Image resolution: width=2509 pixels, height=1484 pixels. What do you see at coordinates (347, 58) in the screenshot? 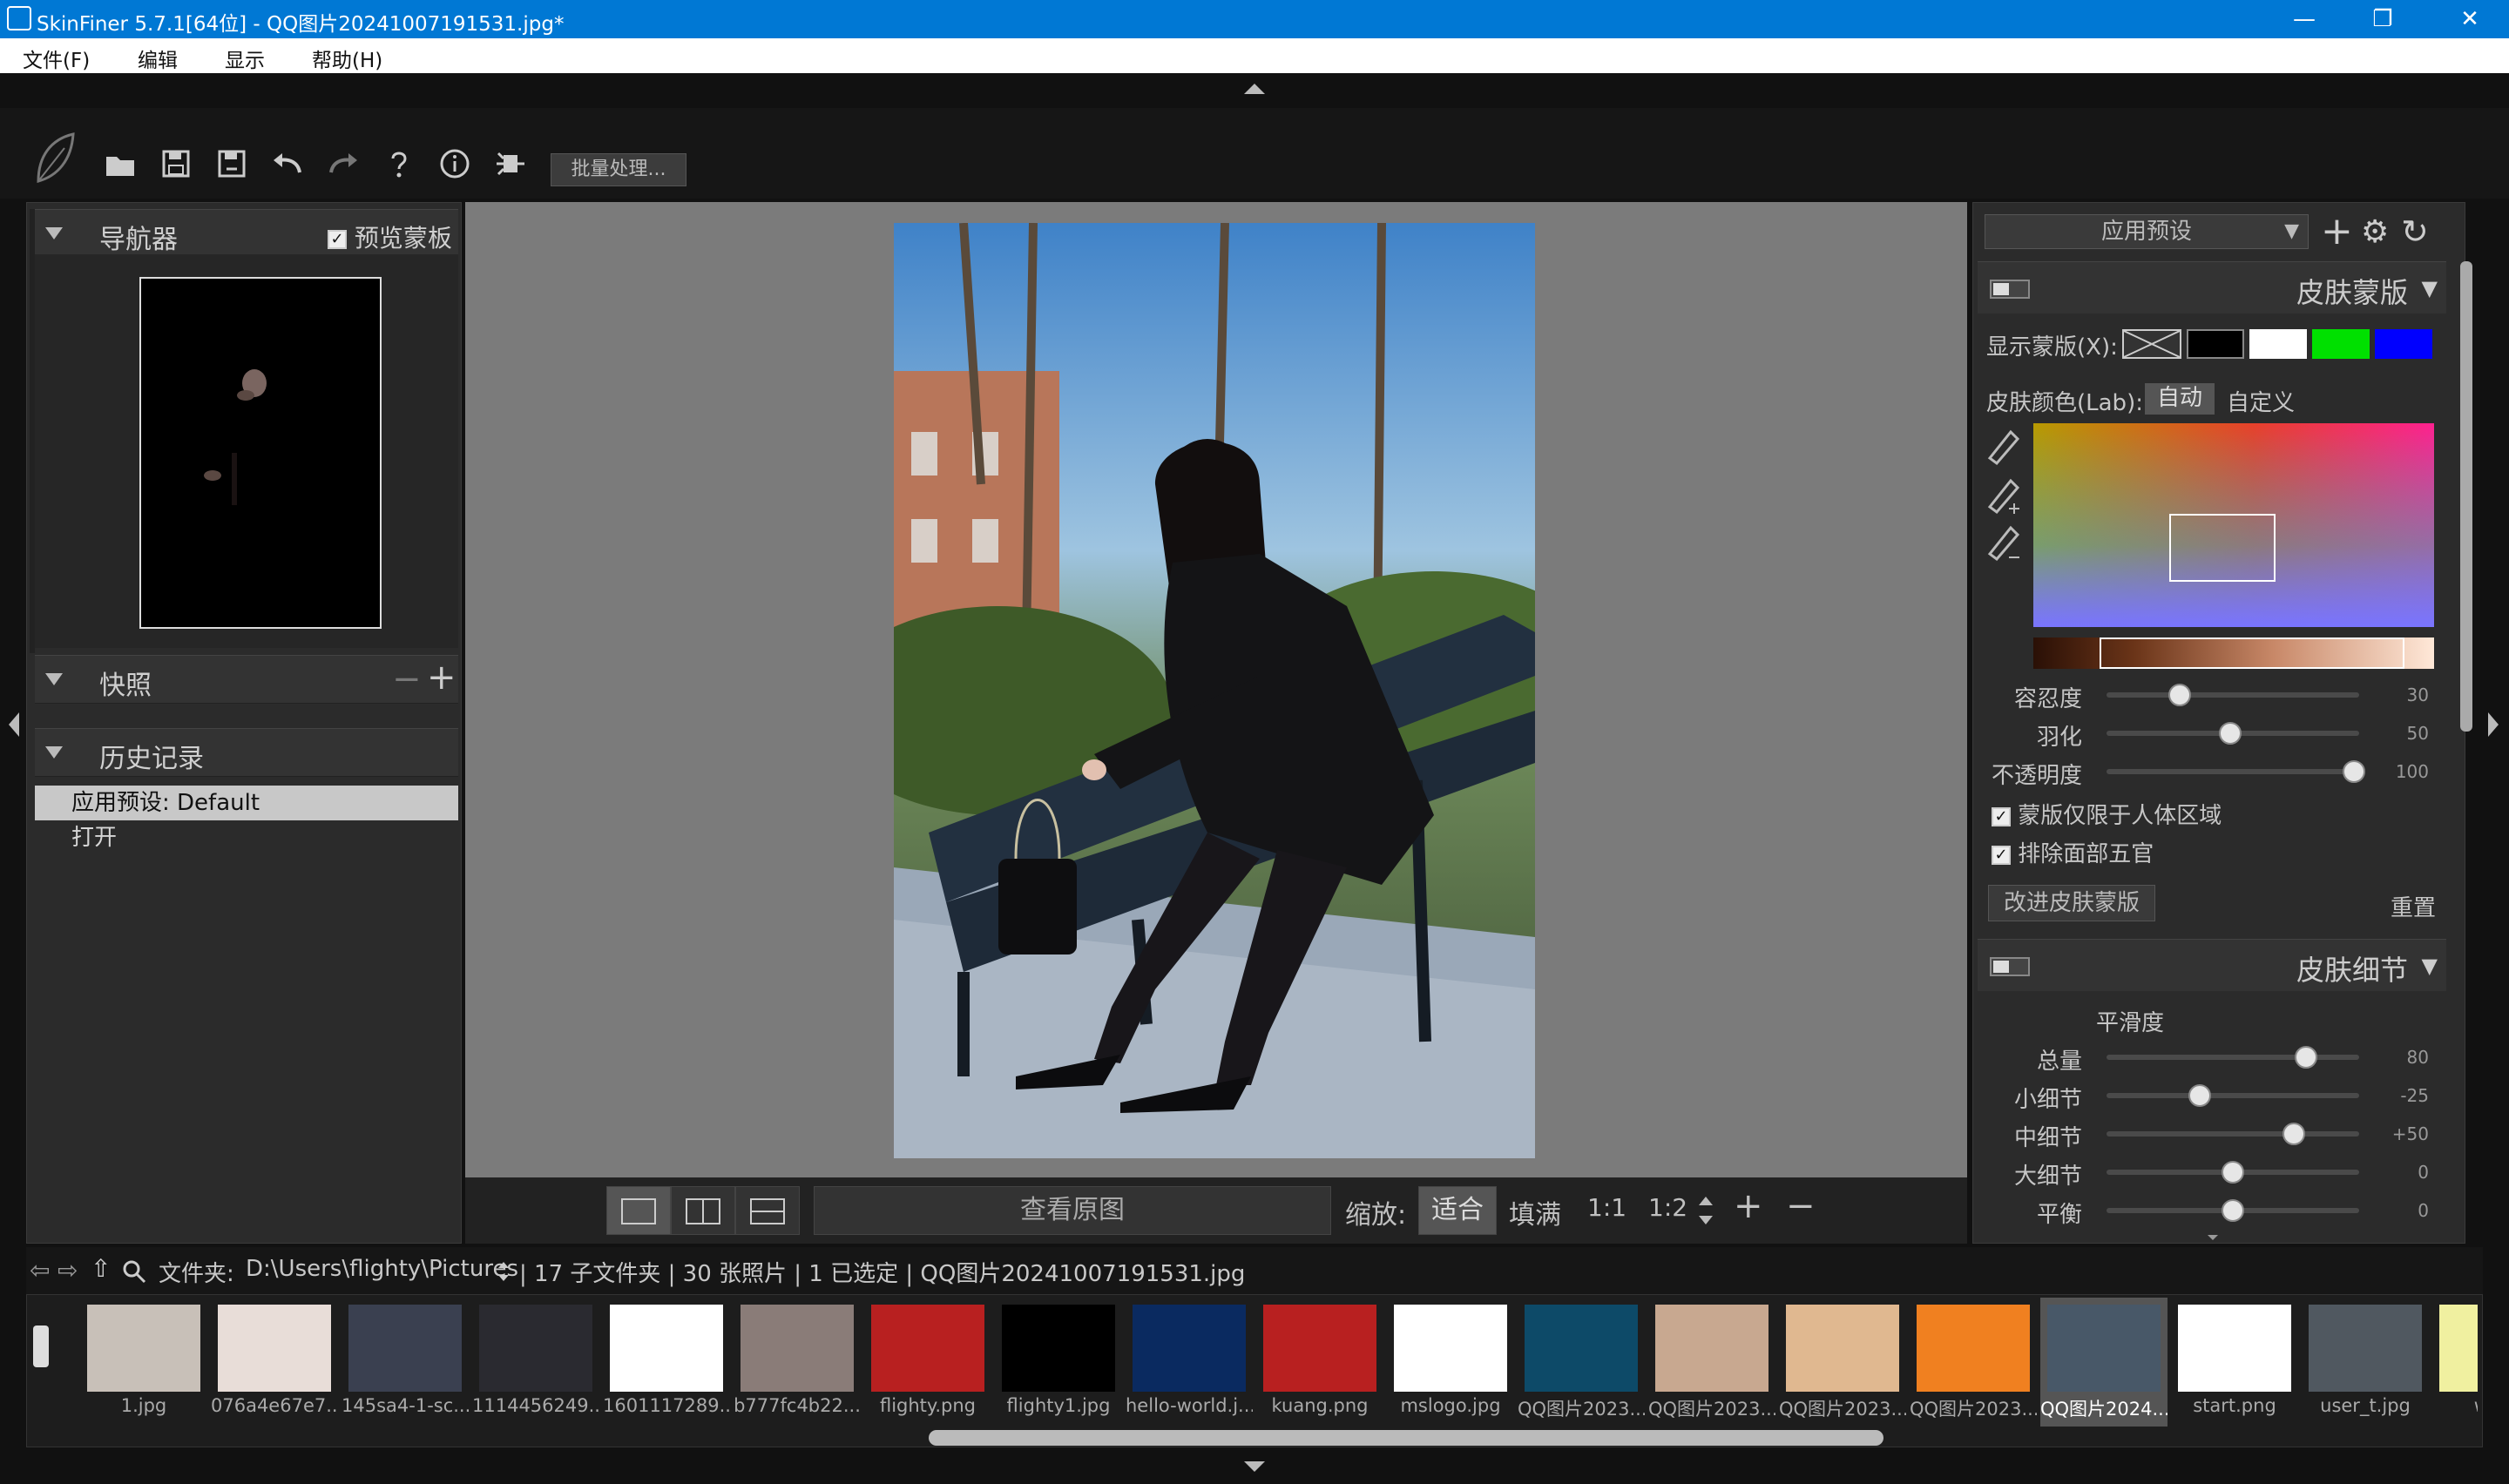
I see `menu-help: 帮助(H)` at bounding box center [347, 58].